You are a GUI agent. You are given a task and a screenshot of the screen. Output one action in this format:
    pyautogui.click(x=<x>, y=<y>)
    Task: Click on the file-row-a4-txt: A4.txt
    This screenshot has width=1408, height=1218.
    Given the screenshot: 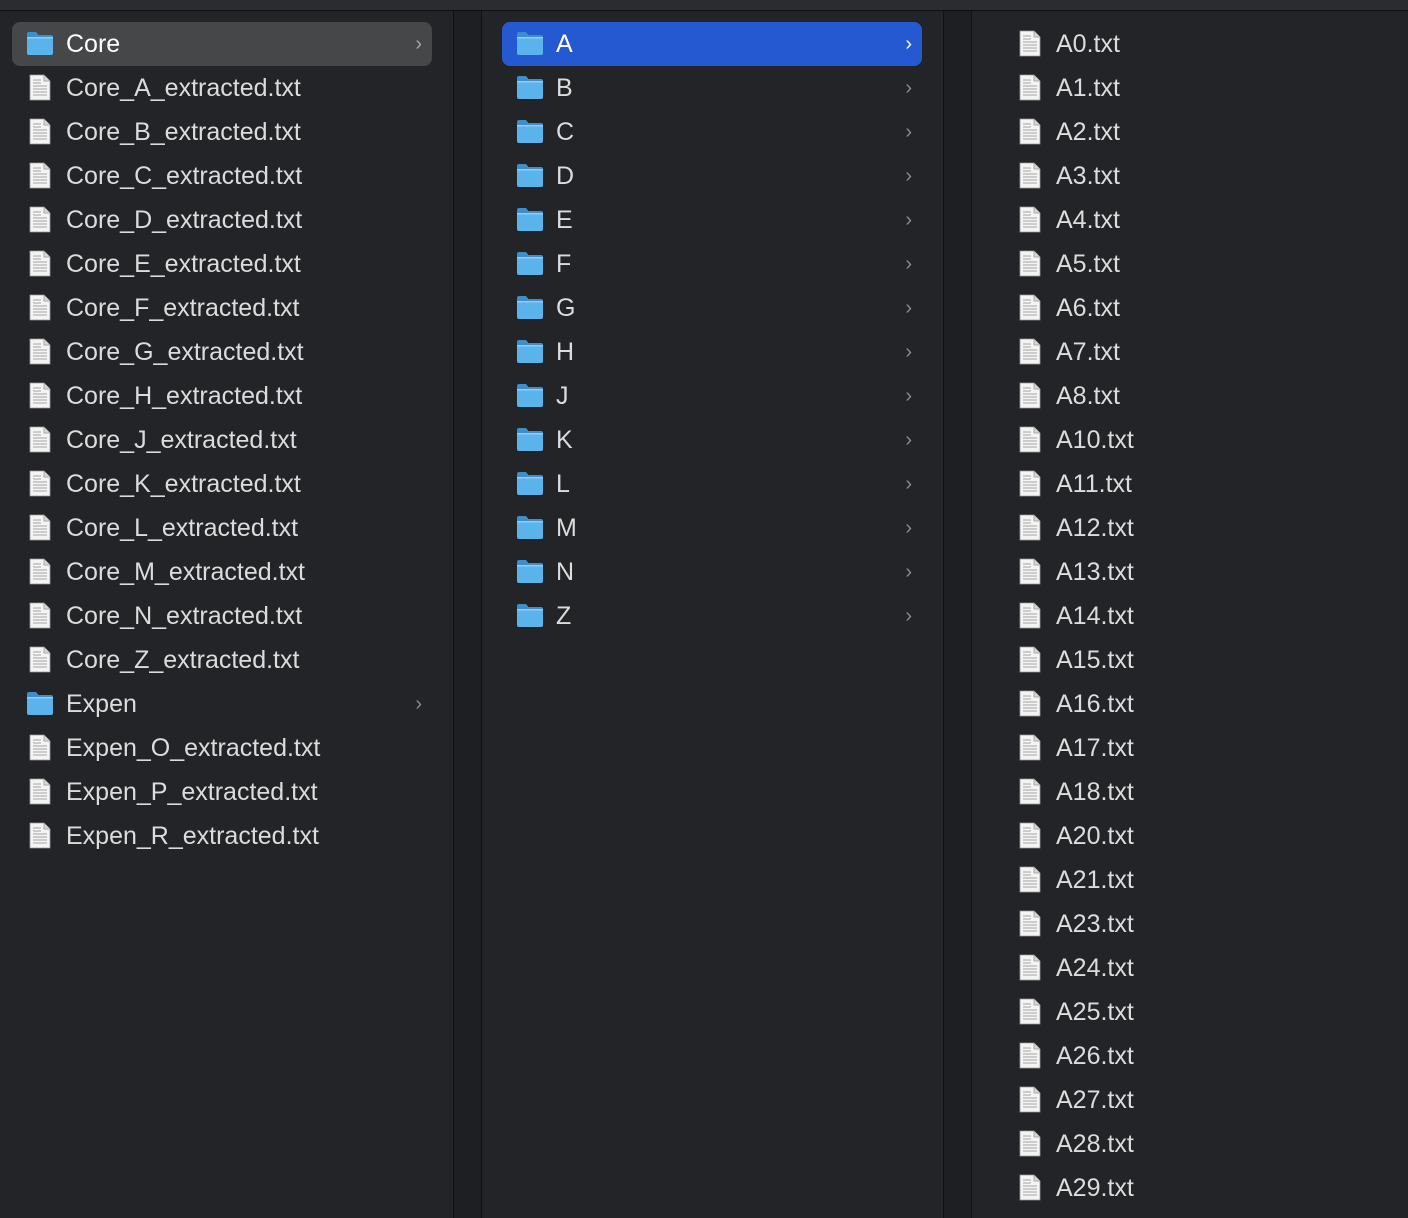 What is the action you would take?
    pyautogui.click(x=1202, y=220)
    